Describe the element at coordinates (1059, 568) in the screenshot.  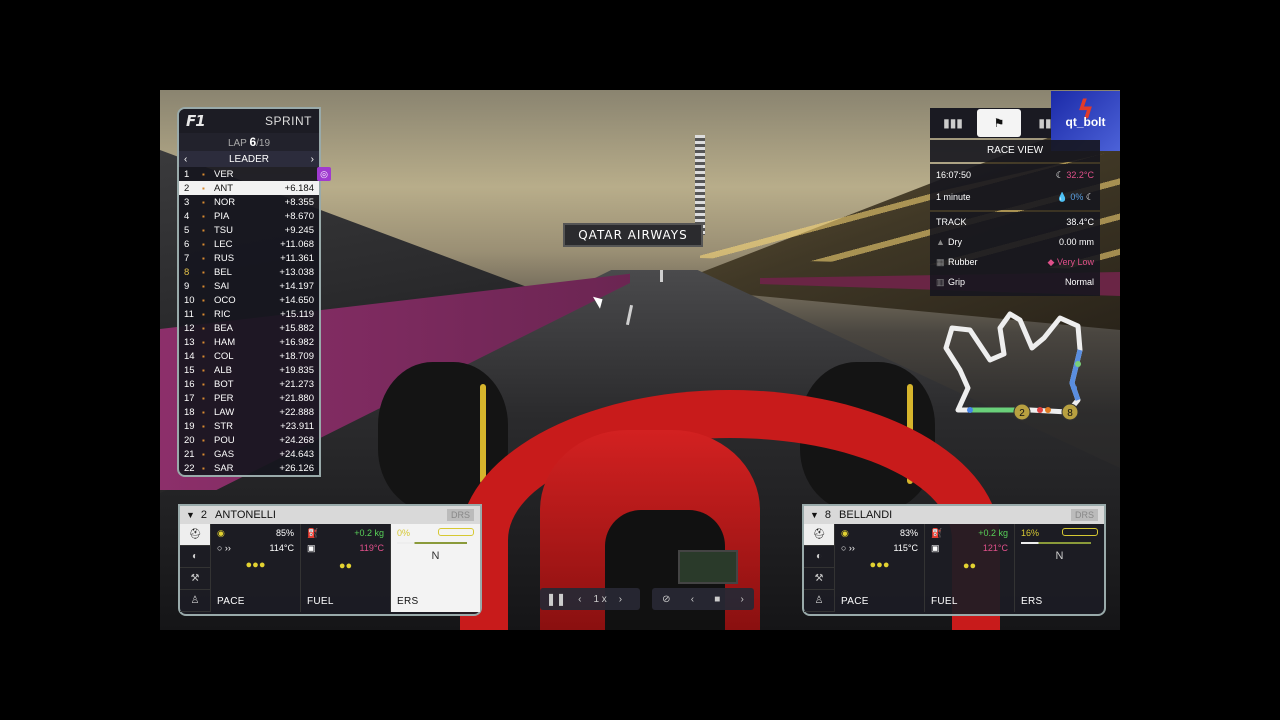
I see `ers-panel: 16% N ERS` at that location.